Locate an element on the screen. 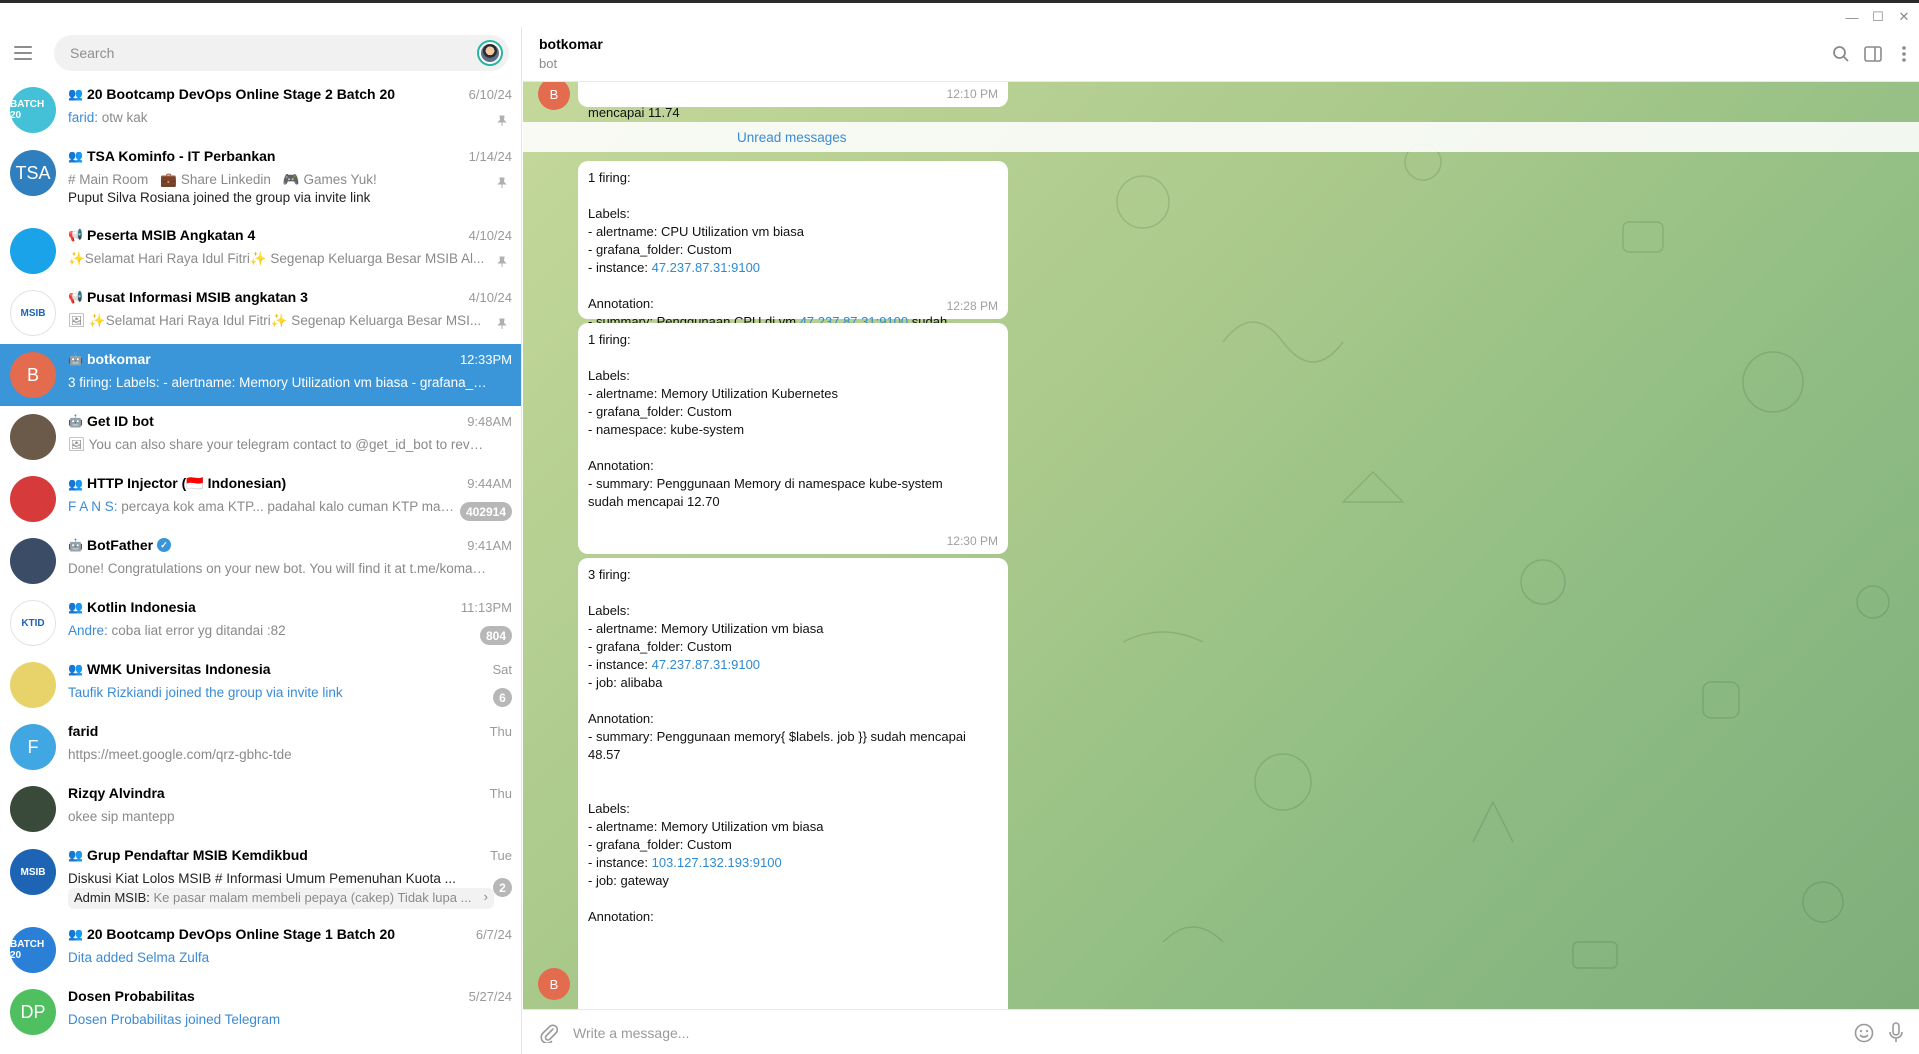  maximize-button: ☐ is located at coordinates (1878, 17).